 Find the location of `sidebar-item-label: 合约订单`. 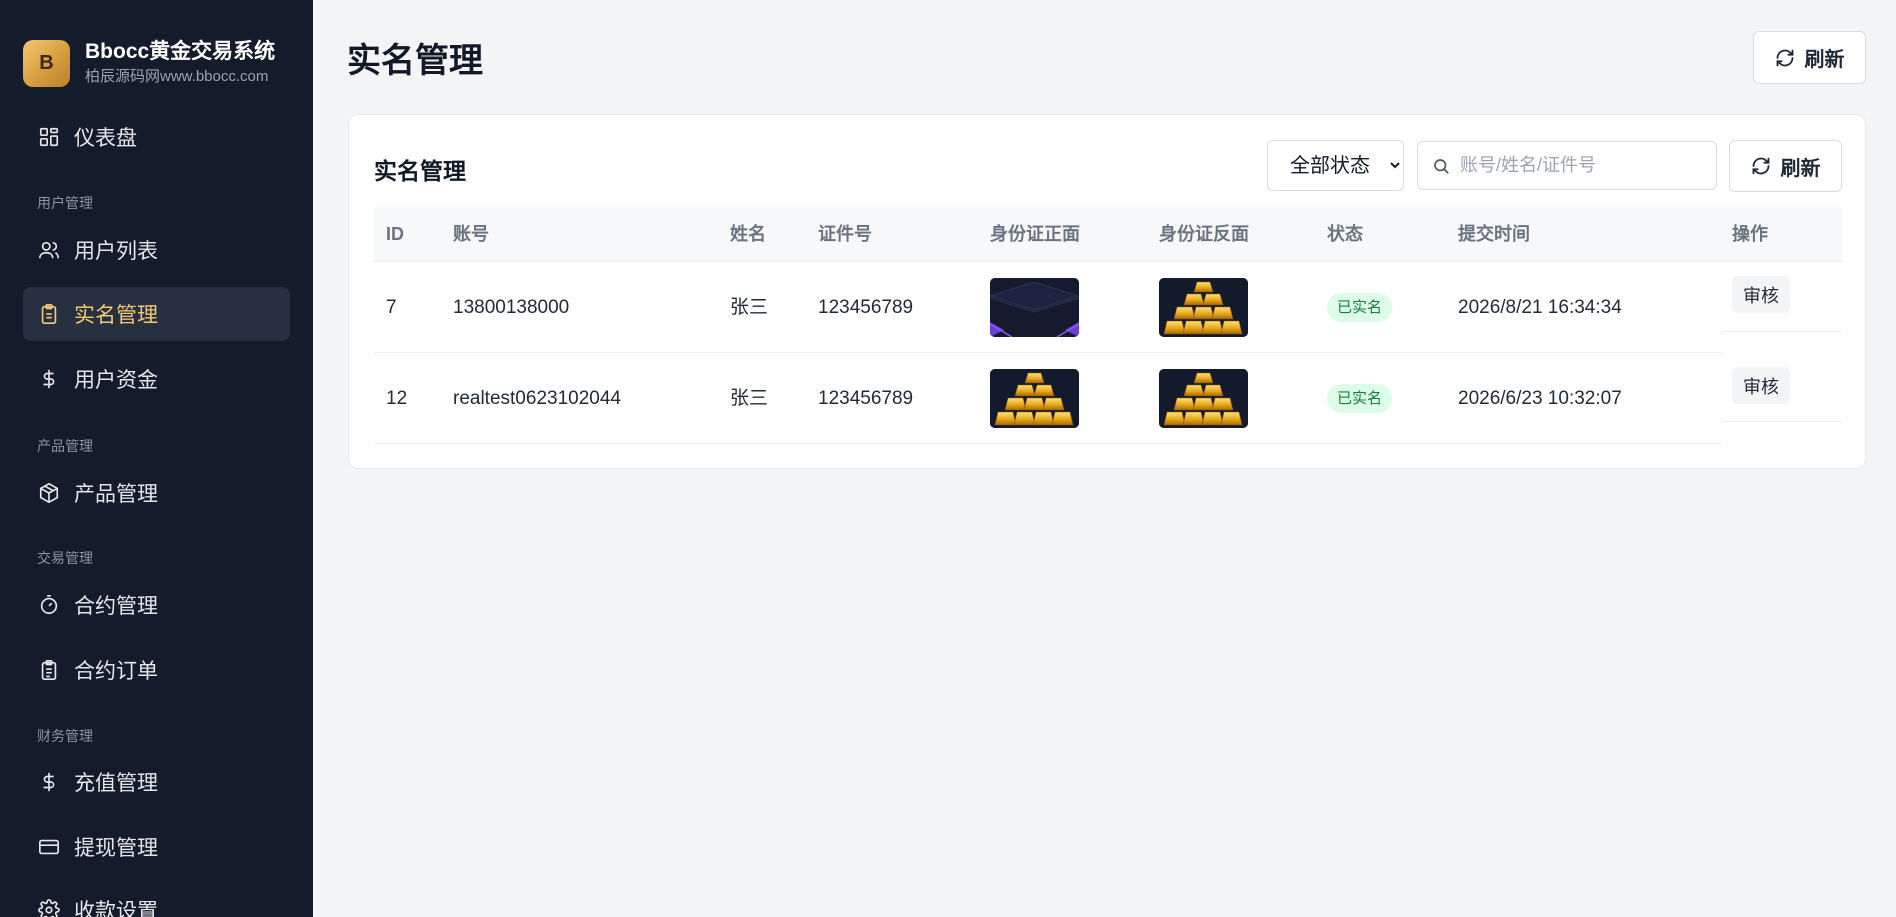

sidebar-item-label: 合约订单 is located at coordinates (116, 671).